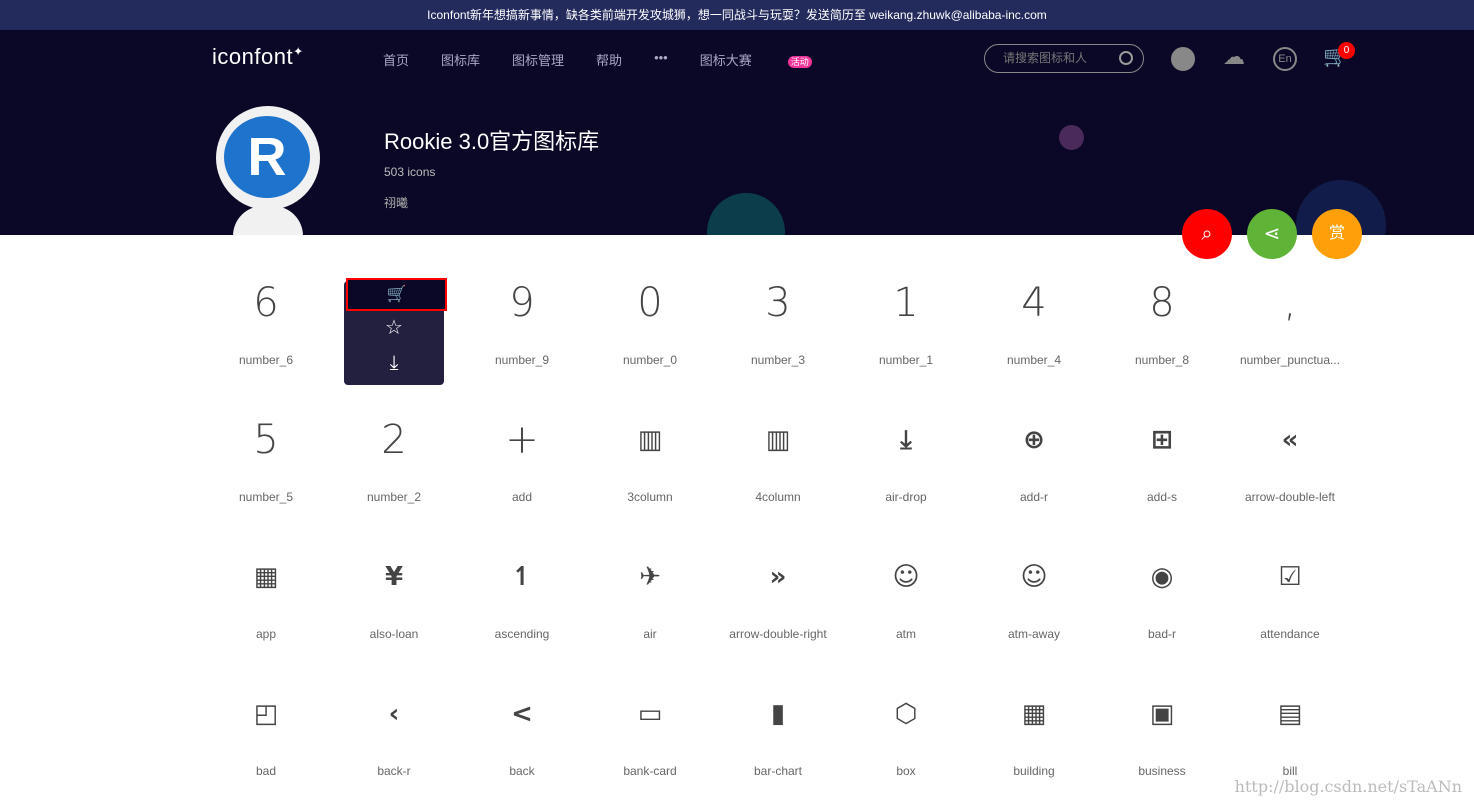 This screenshot has width=1474, height=810. I want to click on air-icon: ✈, so click(650, 577).